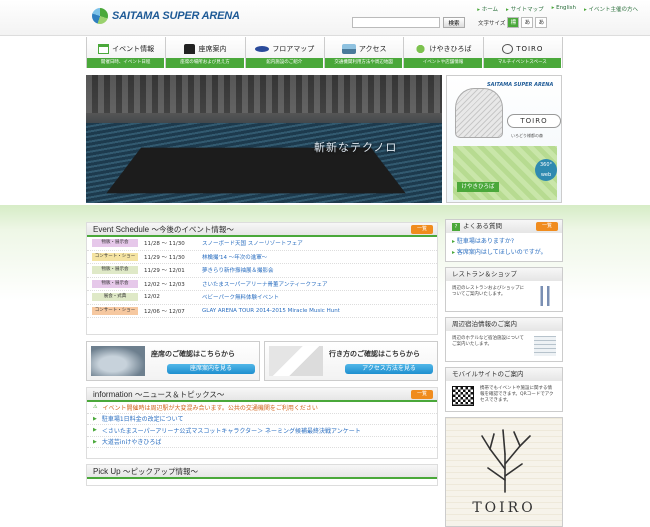 This screenshot has height=527, width=650. What do you see at coordinates (504, 339) in the screenshot?
I see `hotel-box: 周辺宿泊情報のご案内 周辺のホテルなど宿泊施設についてご案内いたします。` at bounding box center [504, 339].